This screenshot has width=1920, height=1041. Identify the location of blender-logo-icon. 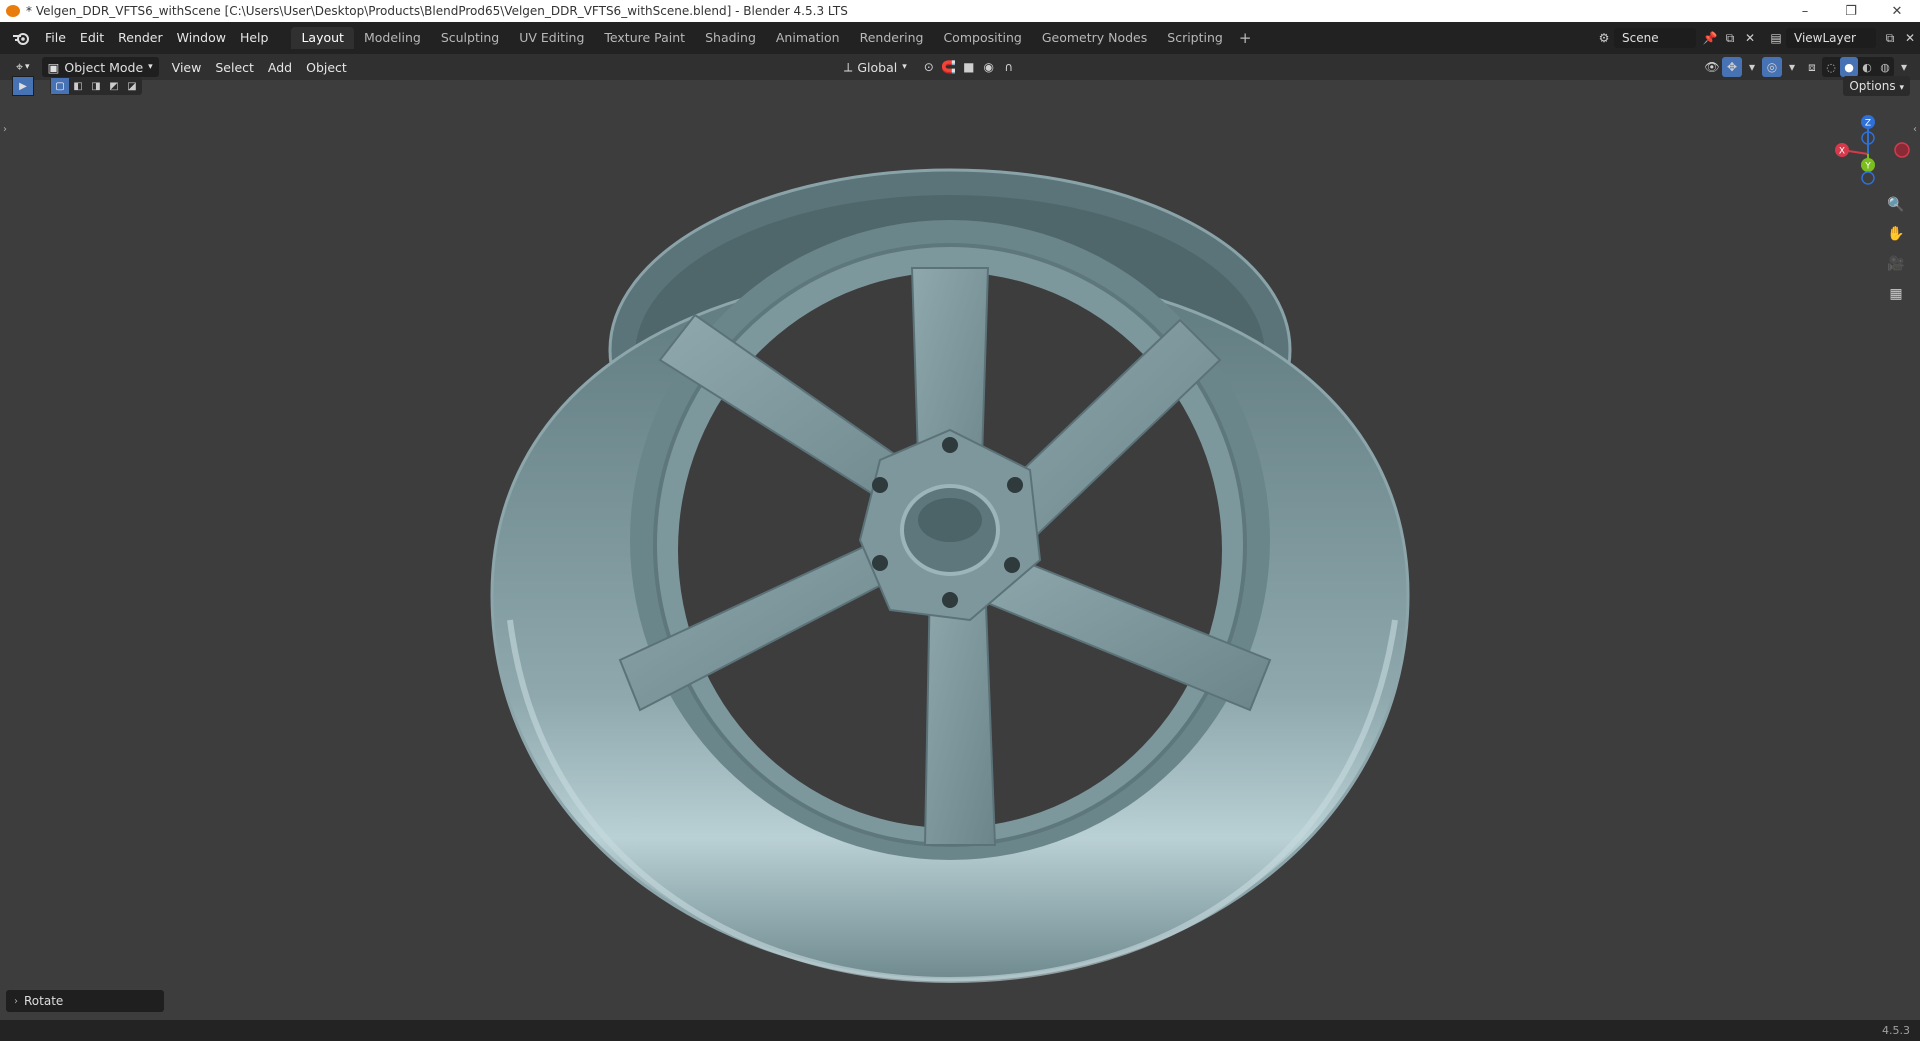
(21, 38).